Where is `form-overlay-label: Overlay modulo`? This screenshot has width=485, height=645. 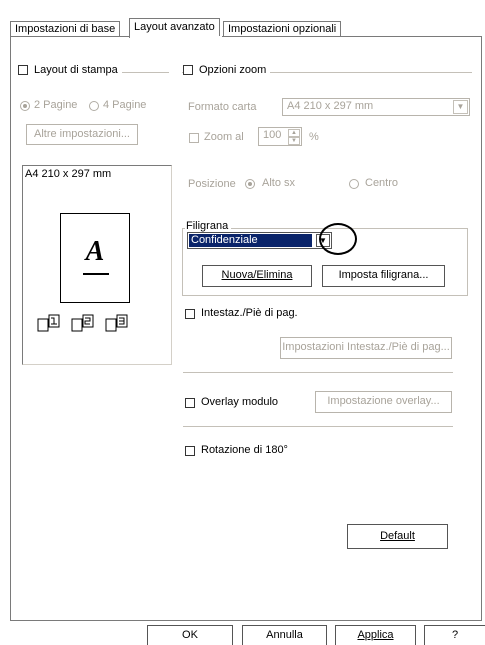
form-overlay-label: Overlay modulo is located at coordinates (240, 402).